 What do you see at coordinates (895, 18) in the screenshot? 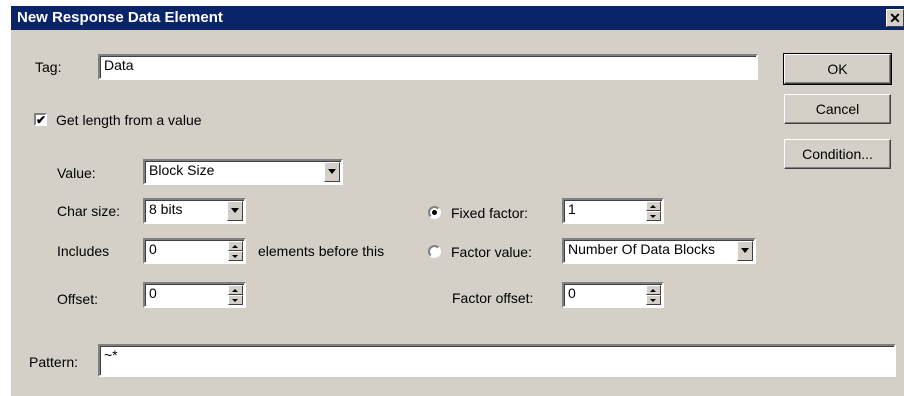
I see `close-icon: ✕` at bounding box center [895, 18].